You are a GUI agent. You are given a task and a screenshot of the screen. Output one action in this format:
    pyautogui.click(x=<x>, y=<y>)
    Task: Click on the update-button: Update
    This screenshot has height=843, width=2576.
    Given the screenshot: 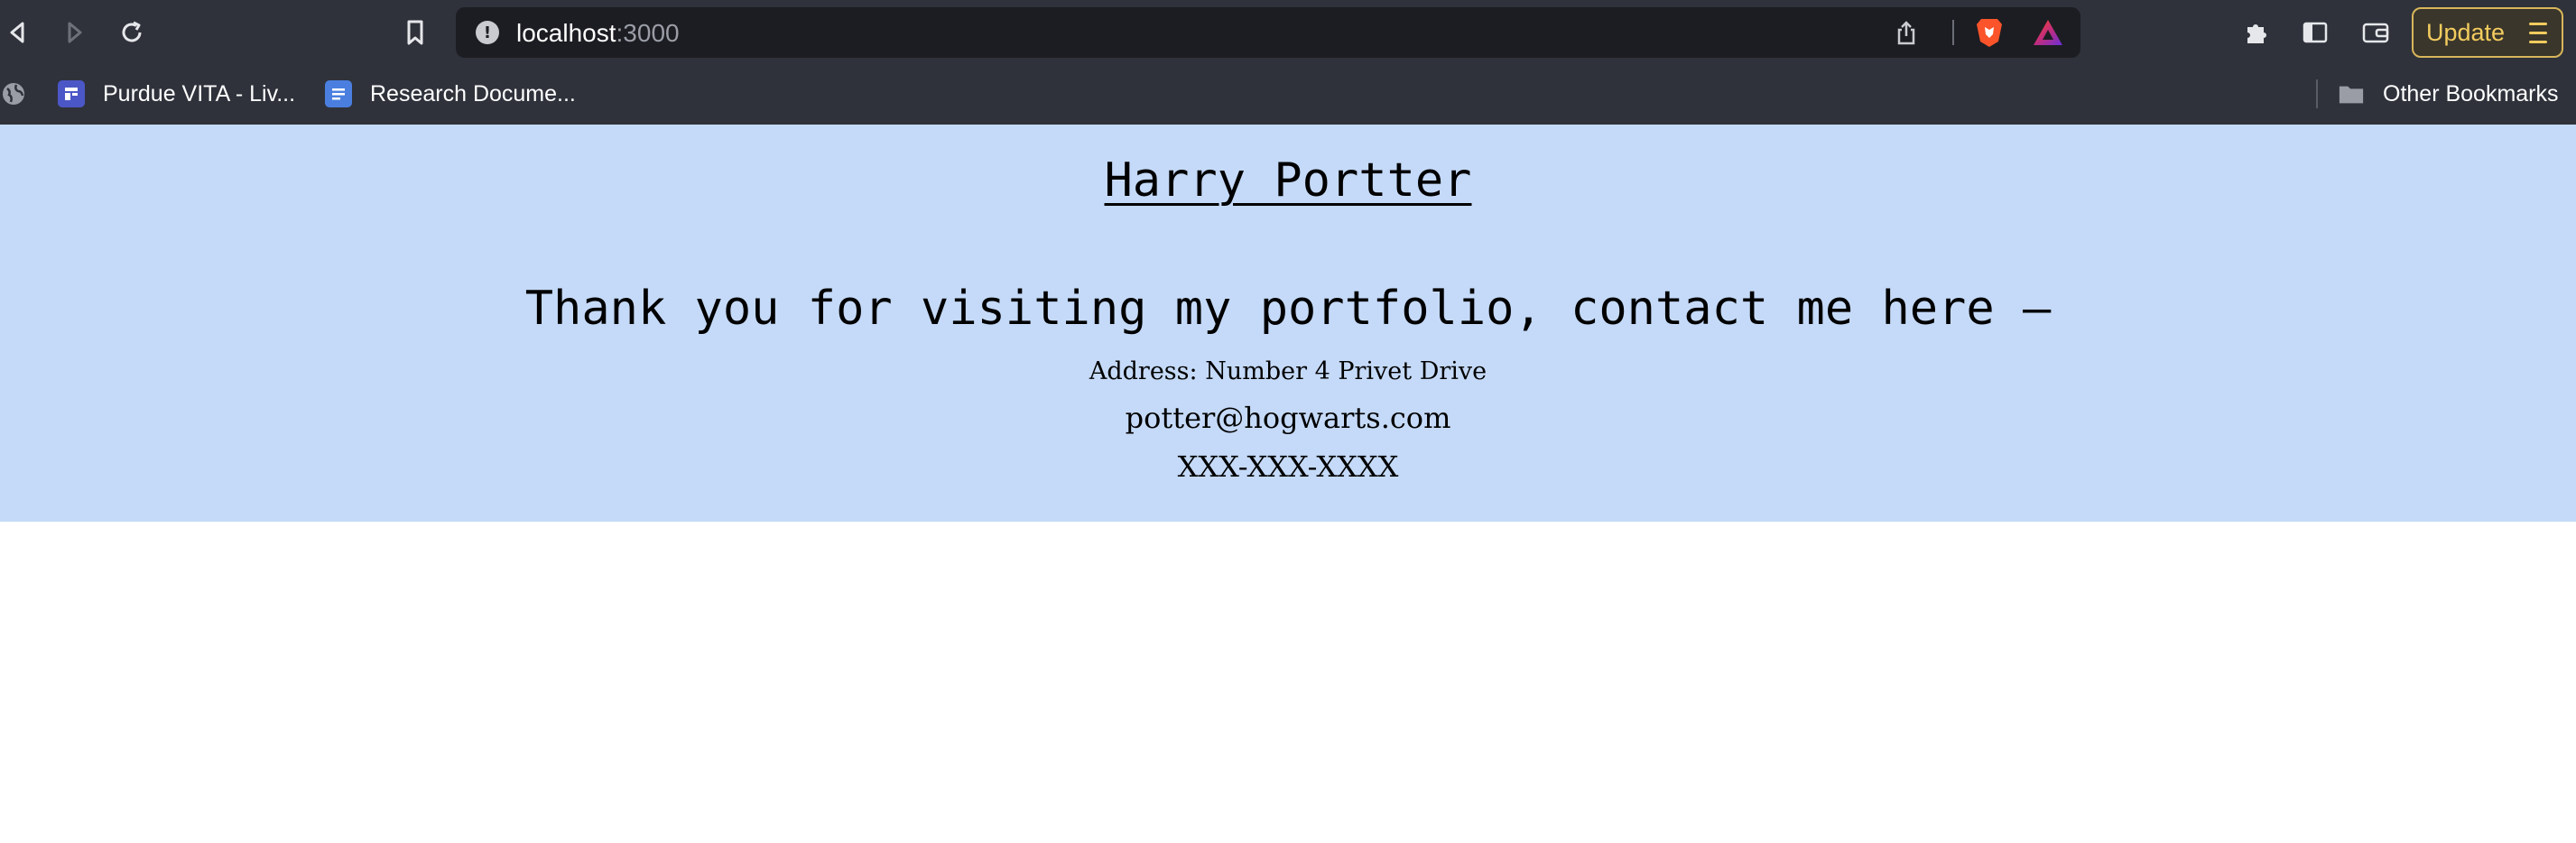 What is the action you would take?
    pyautogui.click(x=2487, y=32)
    